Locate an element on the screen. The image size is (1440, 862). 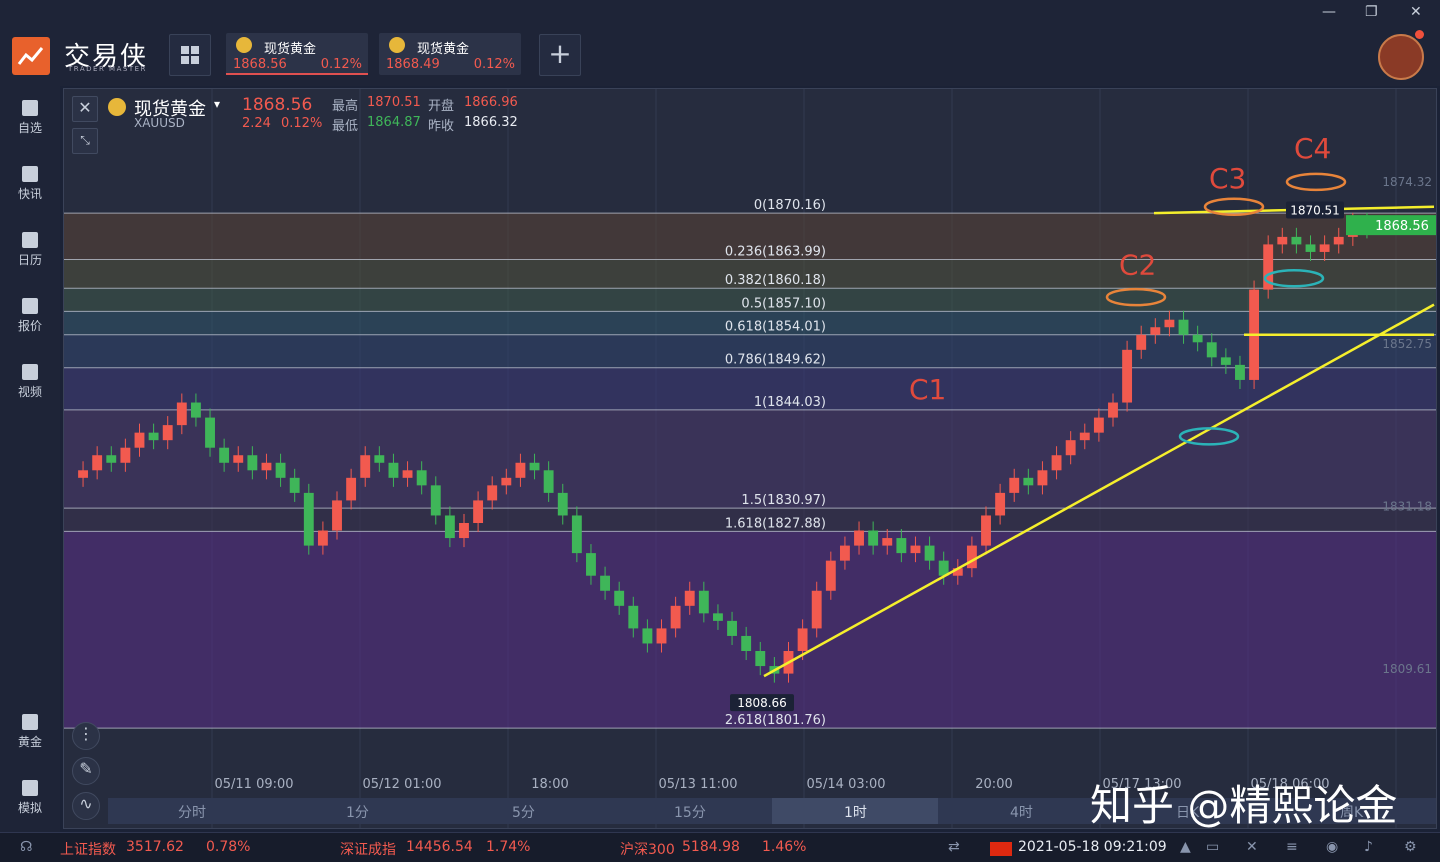
user-avatar is located at coordinates (1401, 57).